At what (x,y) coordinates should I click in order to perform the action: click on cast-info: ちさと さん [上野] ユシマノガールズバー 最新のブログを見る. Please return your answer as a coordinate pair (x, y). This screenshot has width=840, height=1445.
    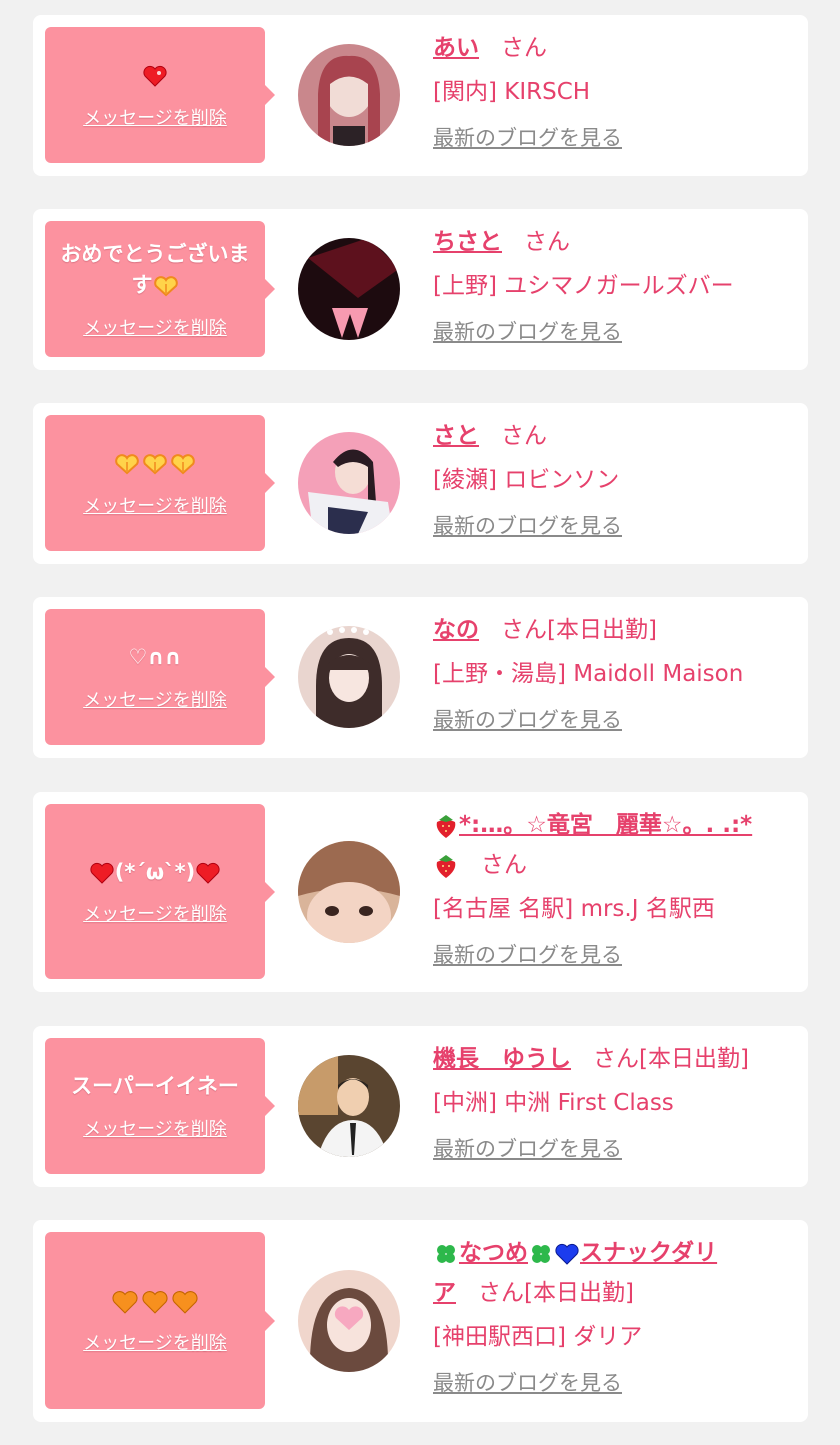
    Looking at the image, I should click on (609, 284).